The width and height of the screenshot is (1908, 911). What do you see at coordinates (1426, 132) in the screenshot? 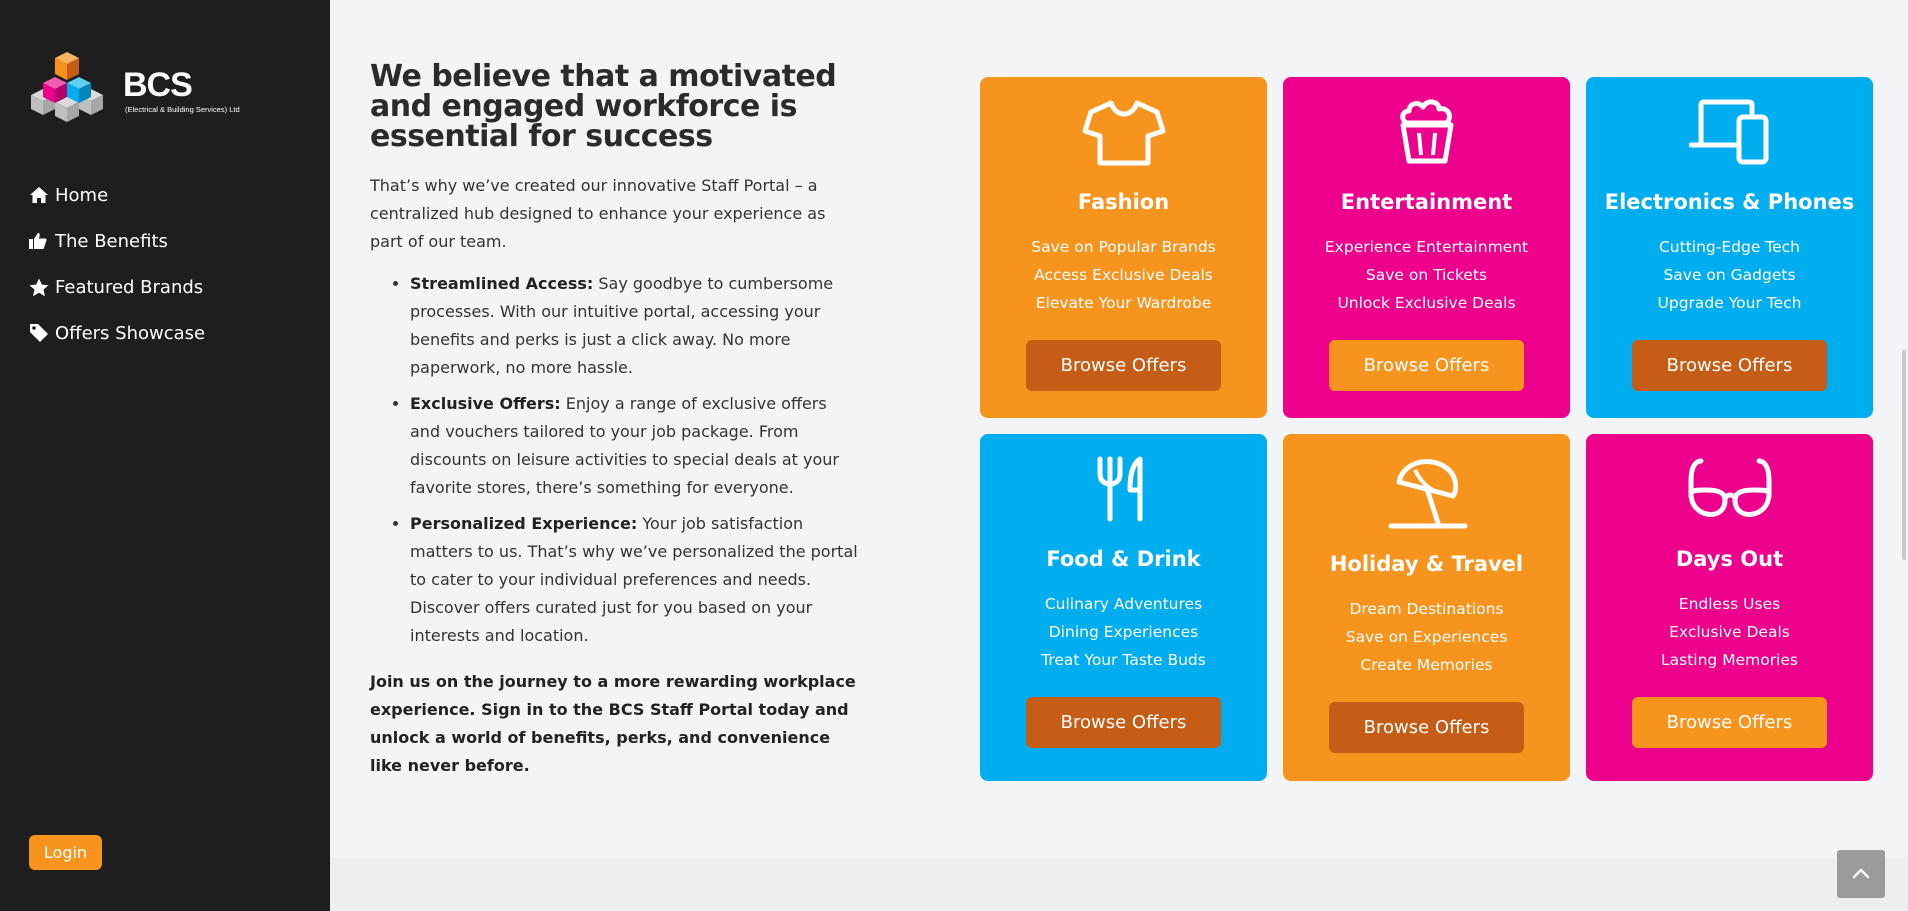
I see `popcorn-icon` at bounding box center [1426, 132].